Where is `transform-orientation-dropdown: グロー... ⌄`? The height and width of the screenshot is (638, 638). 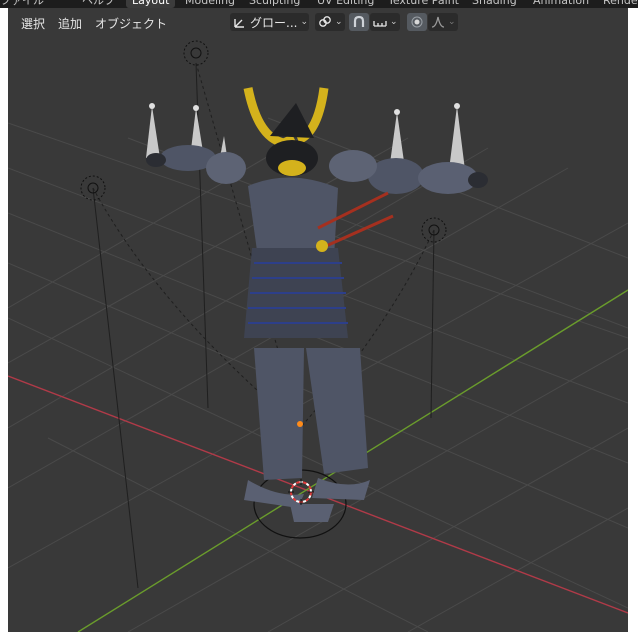
transform-orientation-dropdown: グロー... ⌄ is located at coordinates (269, 22).